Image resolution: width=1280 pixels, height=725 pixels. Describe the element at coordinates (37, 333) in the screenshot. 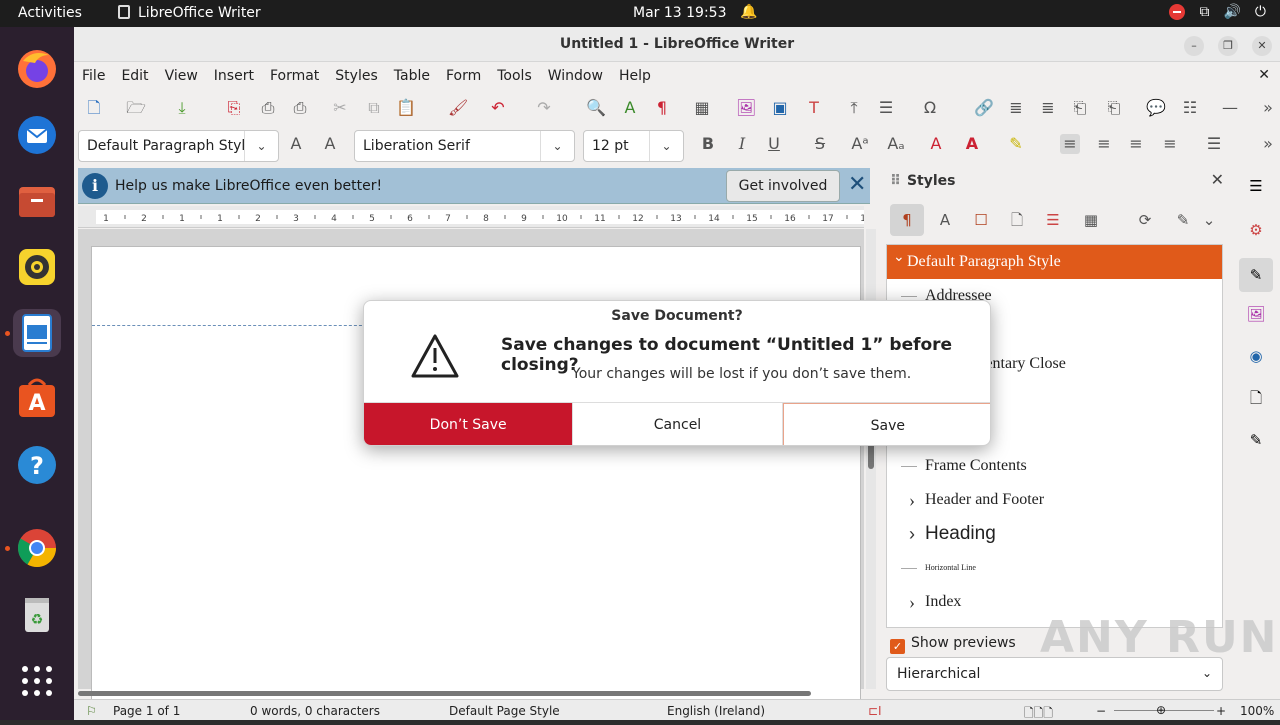

I see `libreoffice-writer-icon` at that location.